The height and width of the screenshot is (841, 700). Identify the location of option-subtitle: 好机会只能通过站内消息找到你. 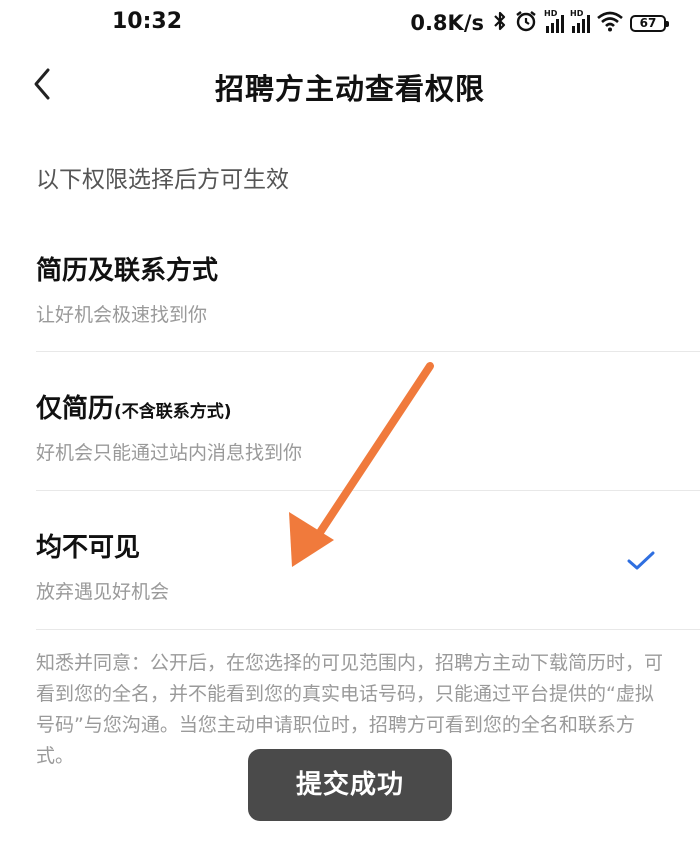
(169, 453).